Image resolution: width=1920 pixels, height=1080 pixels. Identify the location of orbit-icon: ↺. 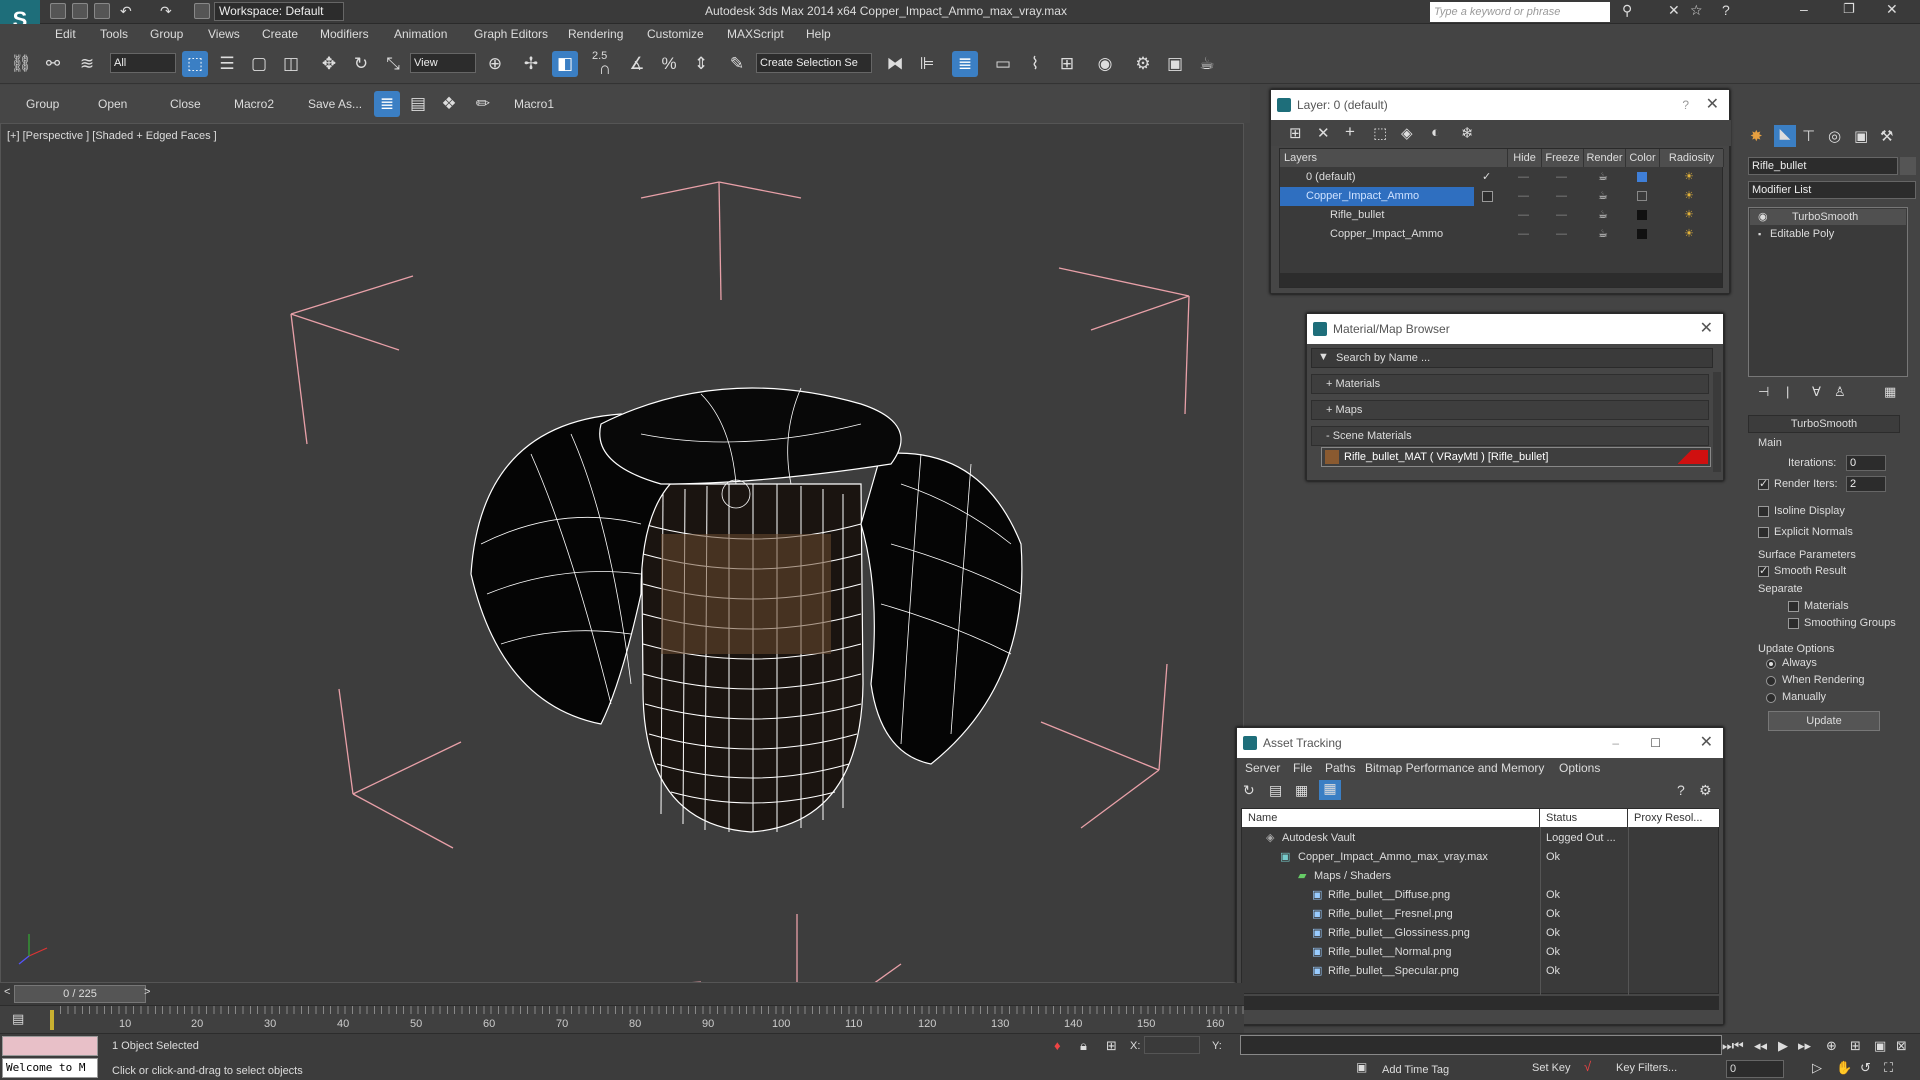
(1865, 1068).